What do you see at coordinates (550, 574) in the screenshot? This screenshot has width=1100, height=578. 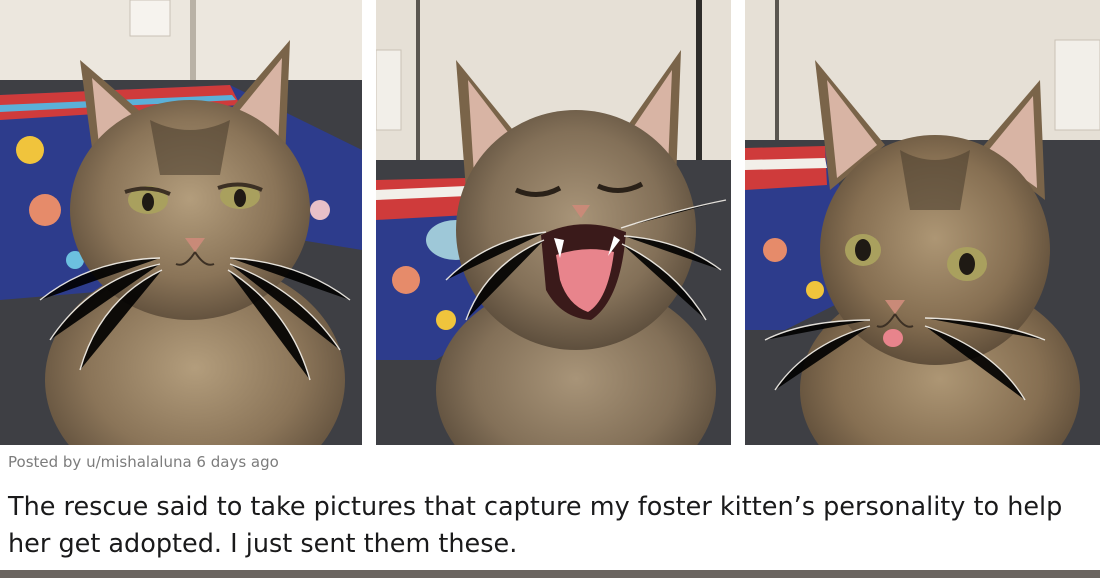 I see `bottom-photo-strip` at bounding box center [550, 574].